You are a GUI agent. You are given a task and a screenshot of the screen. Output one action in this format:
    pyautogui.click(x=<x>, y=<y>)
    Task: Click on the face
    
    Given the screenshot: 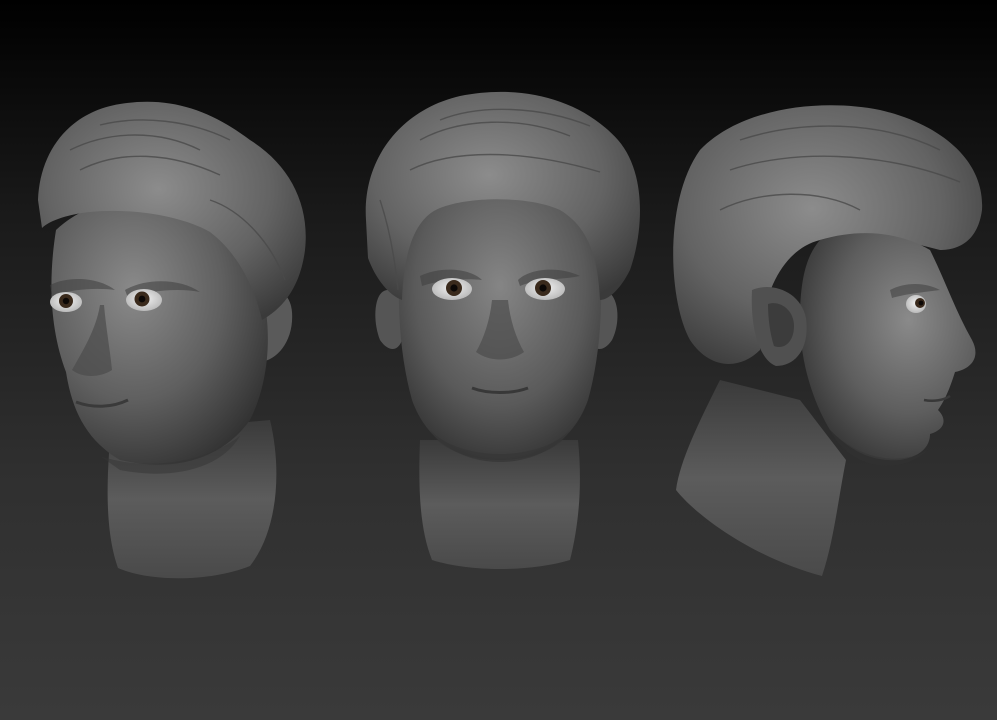 What is the action you would take?
    pyautogui.click(x=888, y=347)
    